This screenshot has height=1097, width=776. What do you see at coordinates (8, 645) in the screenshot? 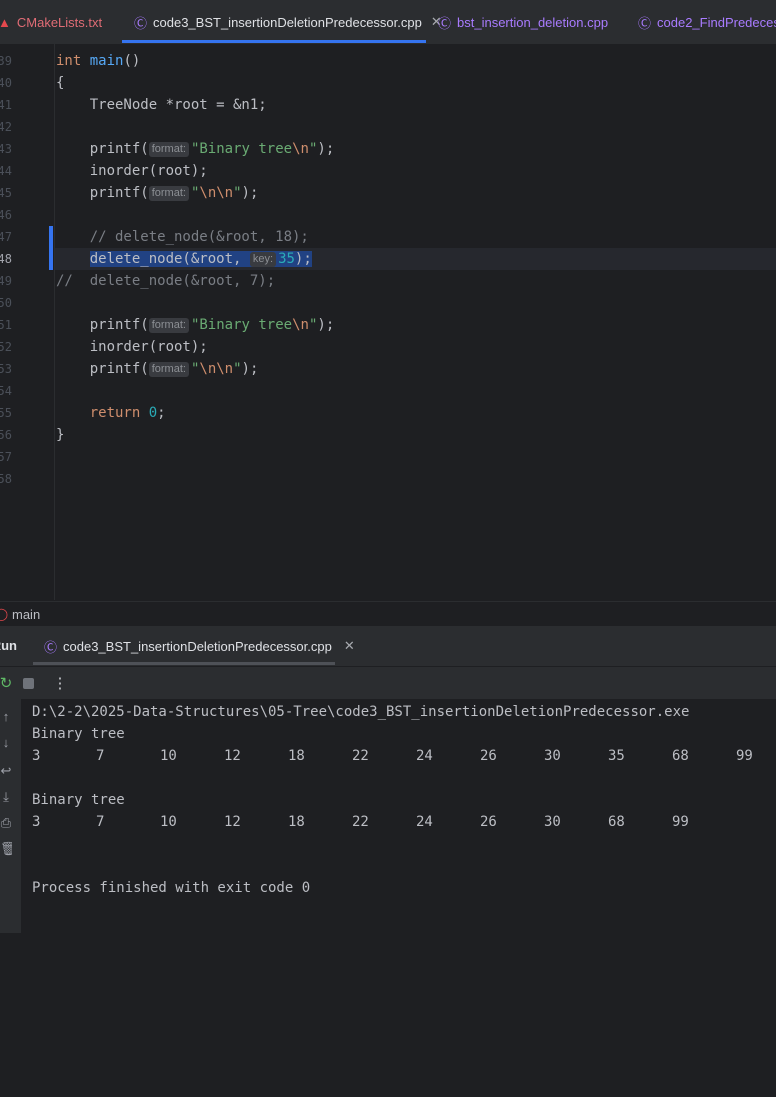
I see `run-panel-title: Run` at bounding box center [8, 645].